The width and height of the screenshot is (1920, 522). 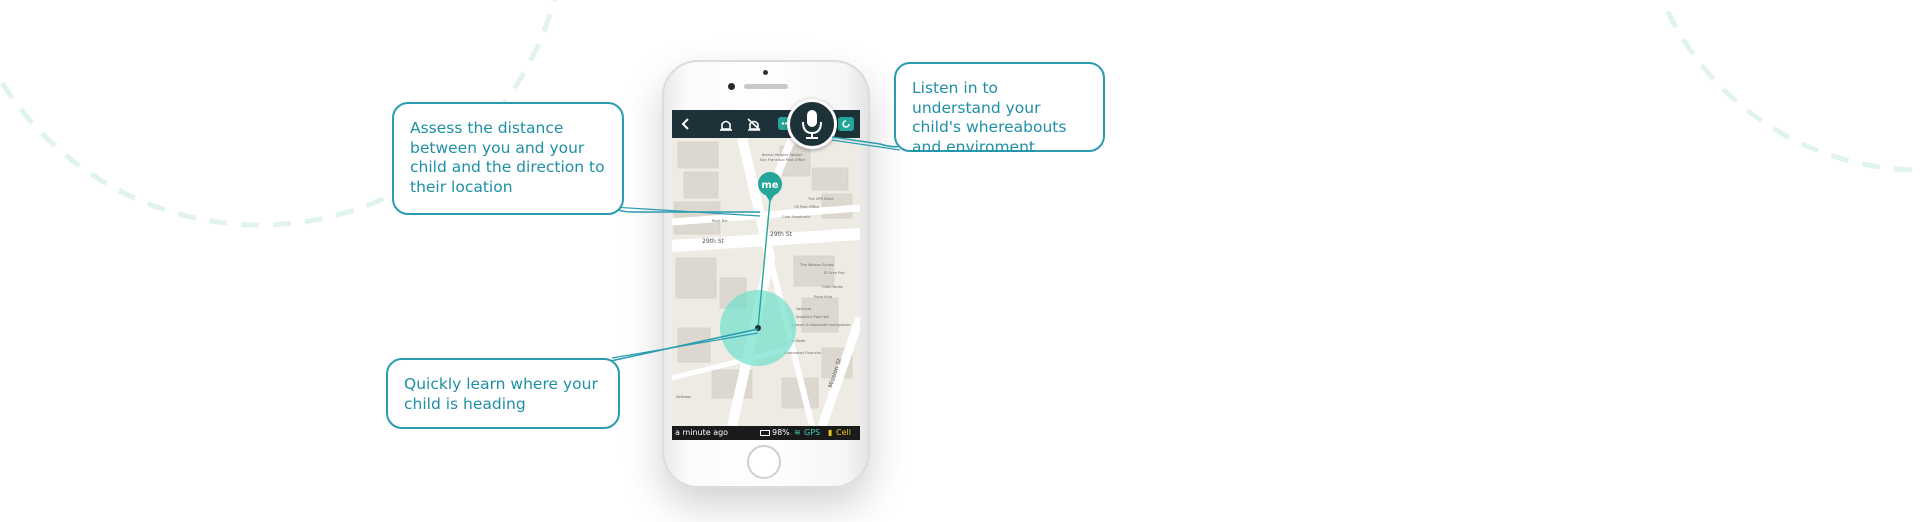 What do you see at coordinates (796, 217) in the screenshot?
I see `poi-label: Cafe Anesthetic` at bounding box center [796, 217].